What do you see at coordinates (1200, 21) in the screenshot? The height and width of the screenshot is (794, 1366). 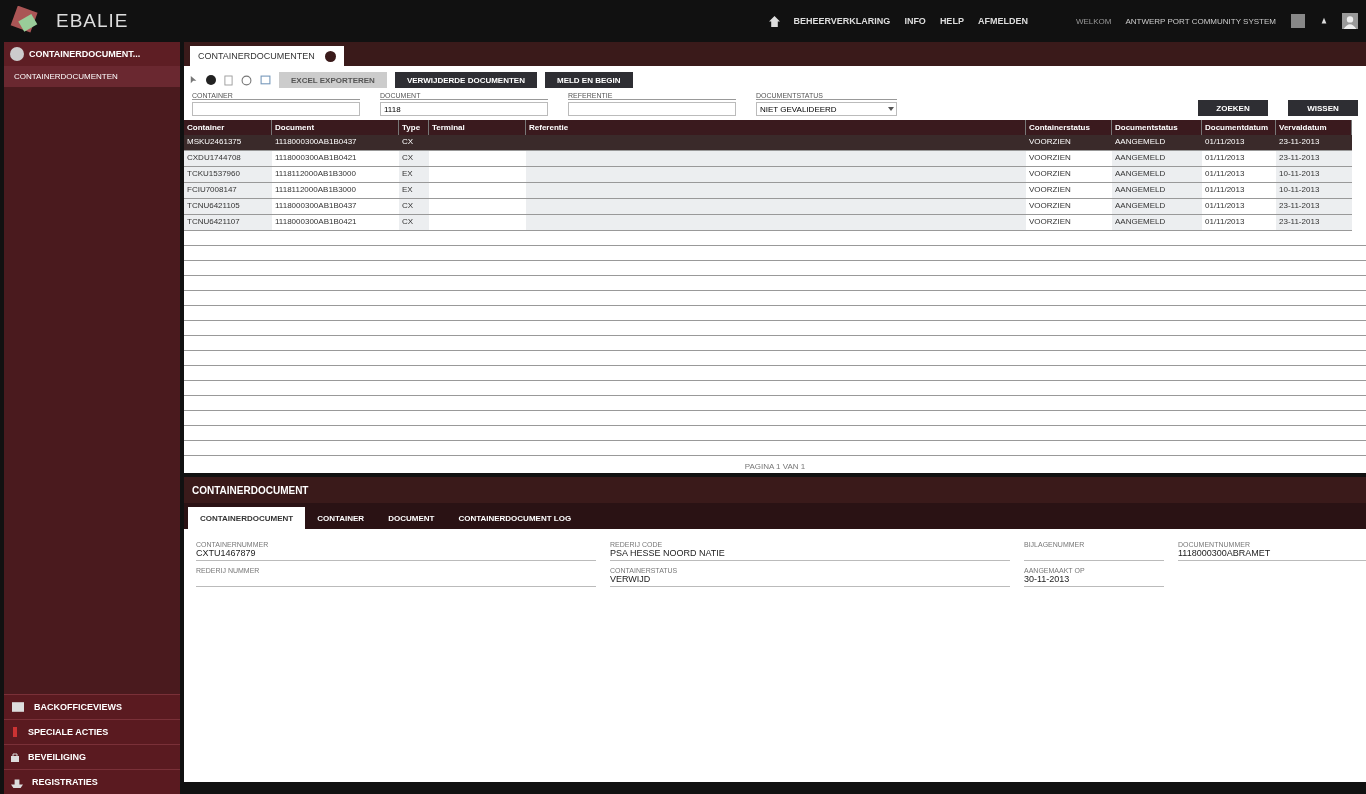 I see `organisation-name: ANTWERP PORT COMMUNITY SYSTEM` at bounding box center [1200, 21].